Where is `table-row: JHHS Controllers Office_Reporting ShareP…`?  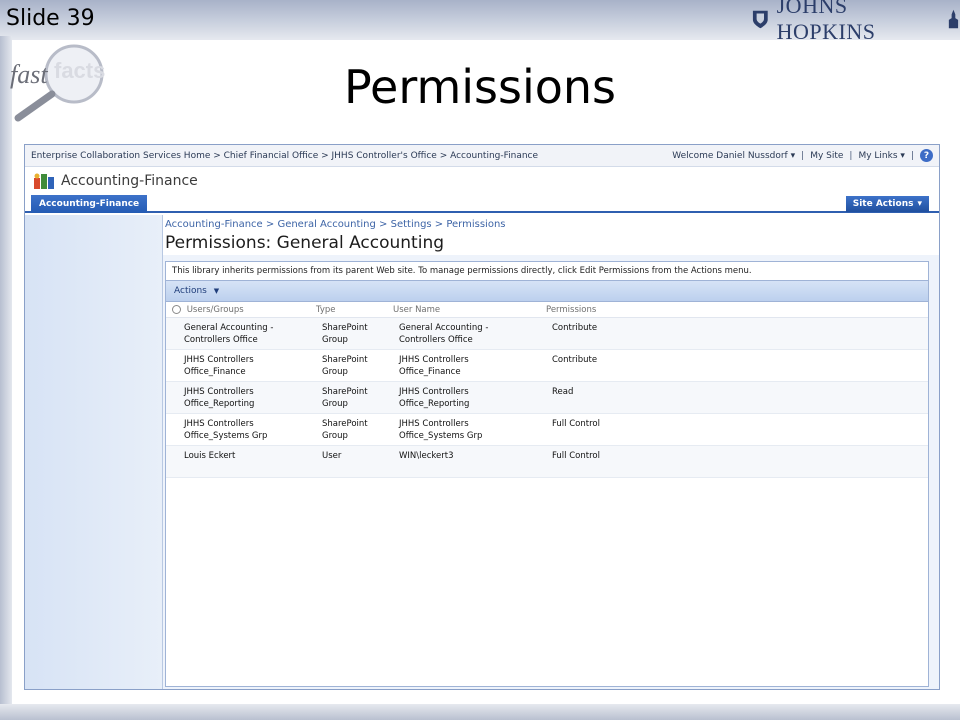
table-row: JHHS Controllers Office_Reporting ShareP… is located at coordinates (547, 398).